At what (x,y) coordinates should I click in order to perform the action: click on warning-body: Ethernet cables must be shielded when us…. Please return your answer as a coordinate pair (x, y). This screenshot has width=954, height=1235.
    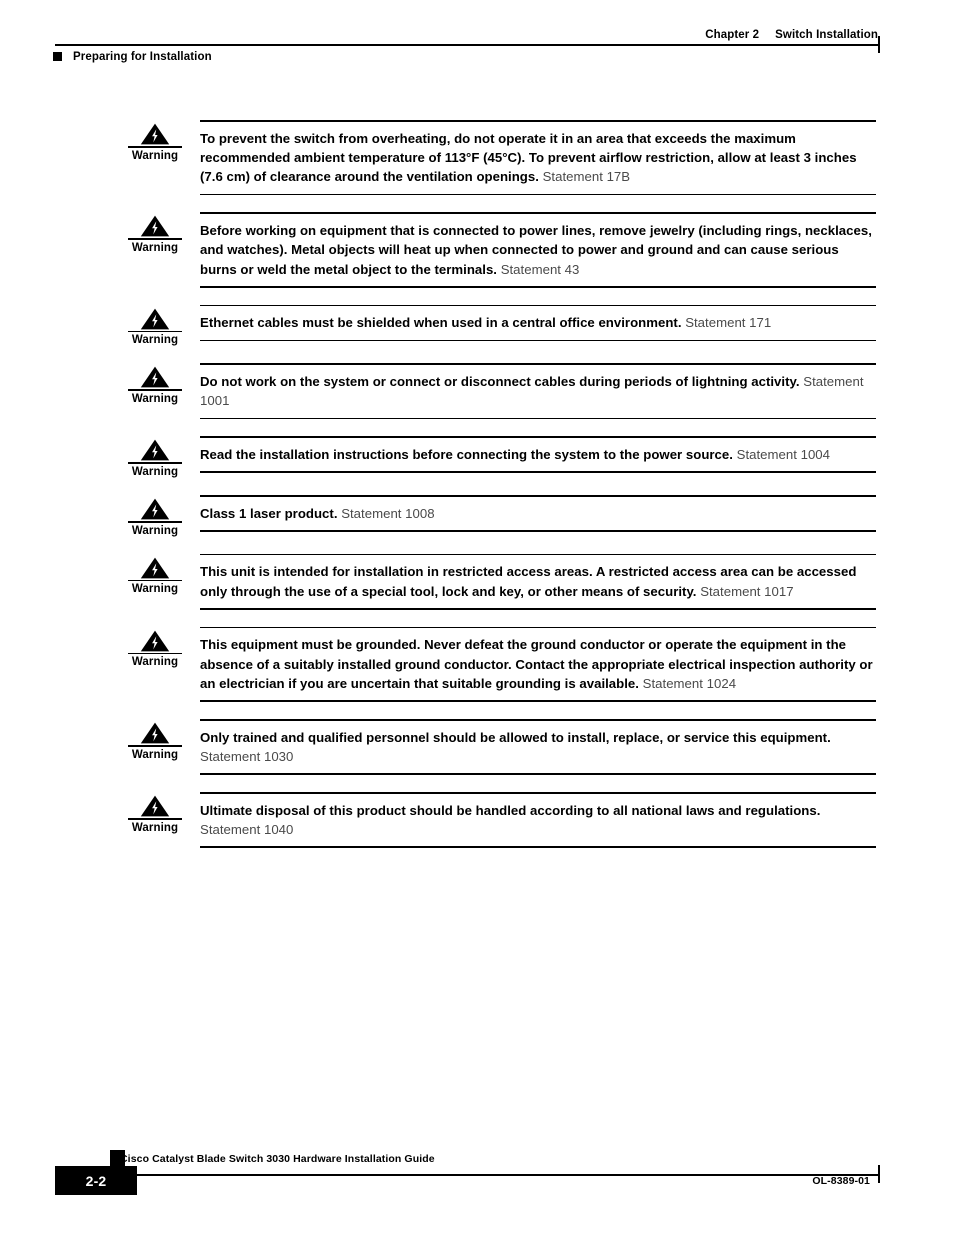
    Looking at the image, I should click on (577, 323).